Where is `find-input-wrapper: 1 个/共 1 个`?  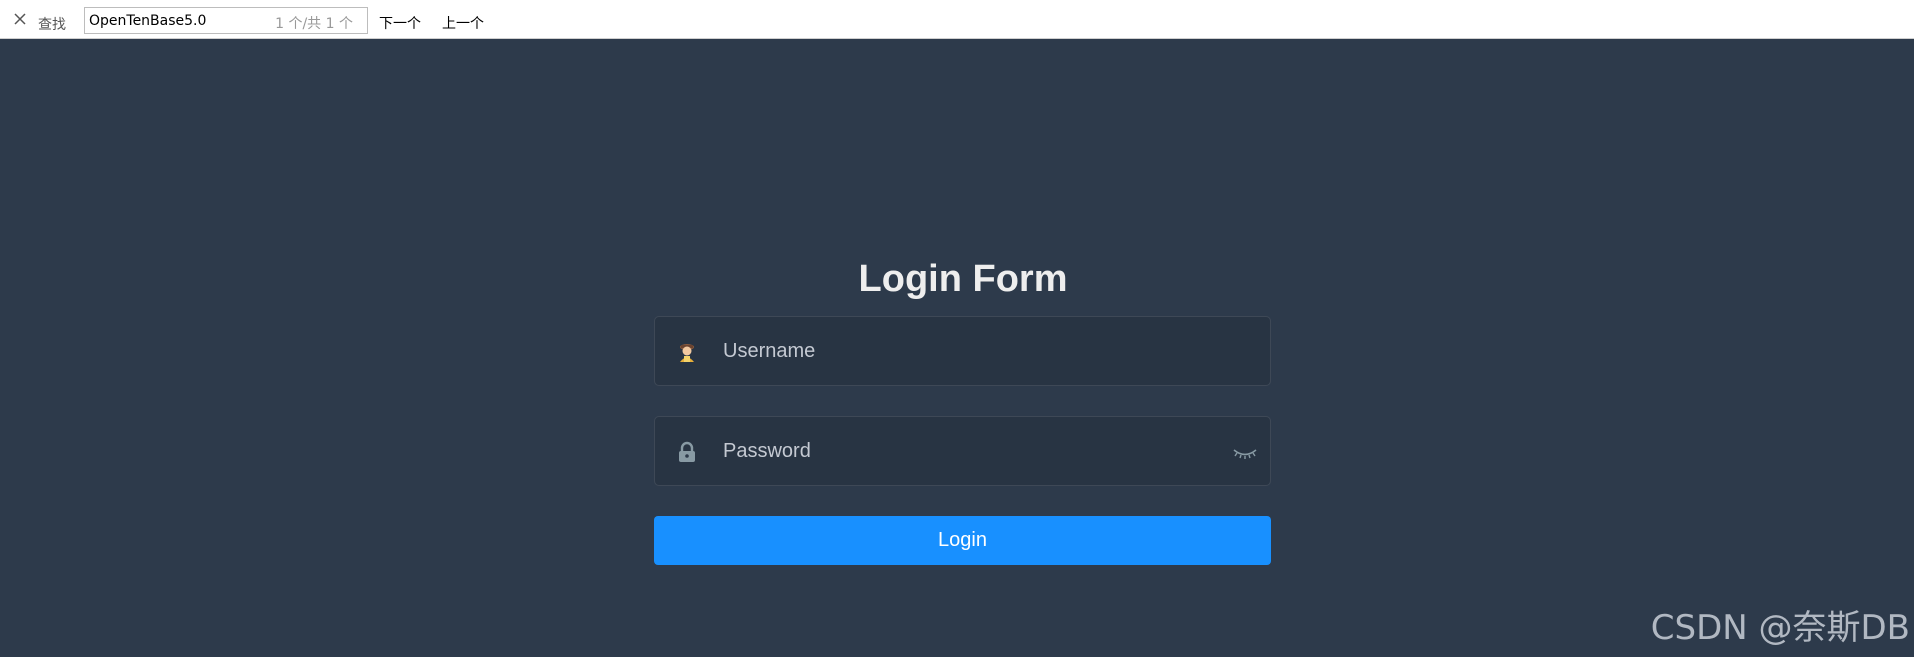
find-input-wrapper: 1 个/共 1 个 is located at coordinates (226, 20).